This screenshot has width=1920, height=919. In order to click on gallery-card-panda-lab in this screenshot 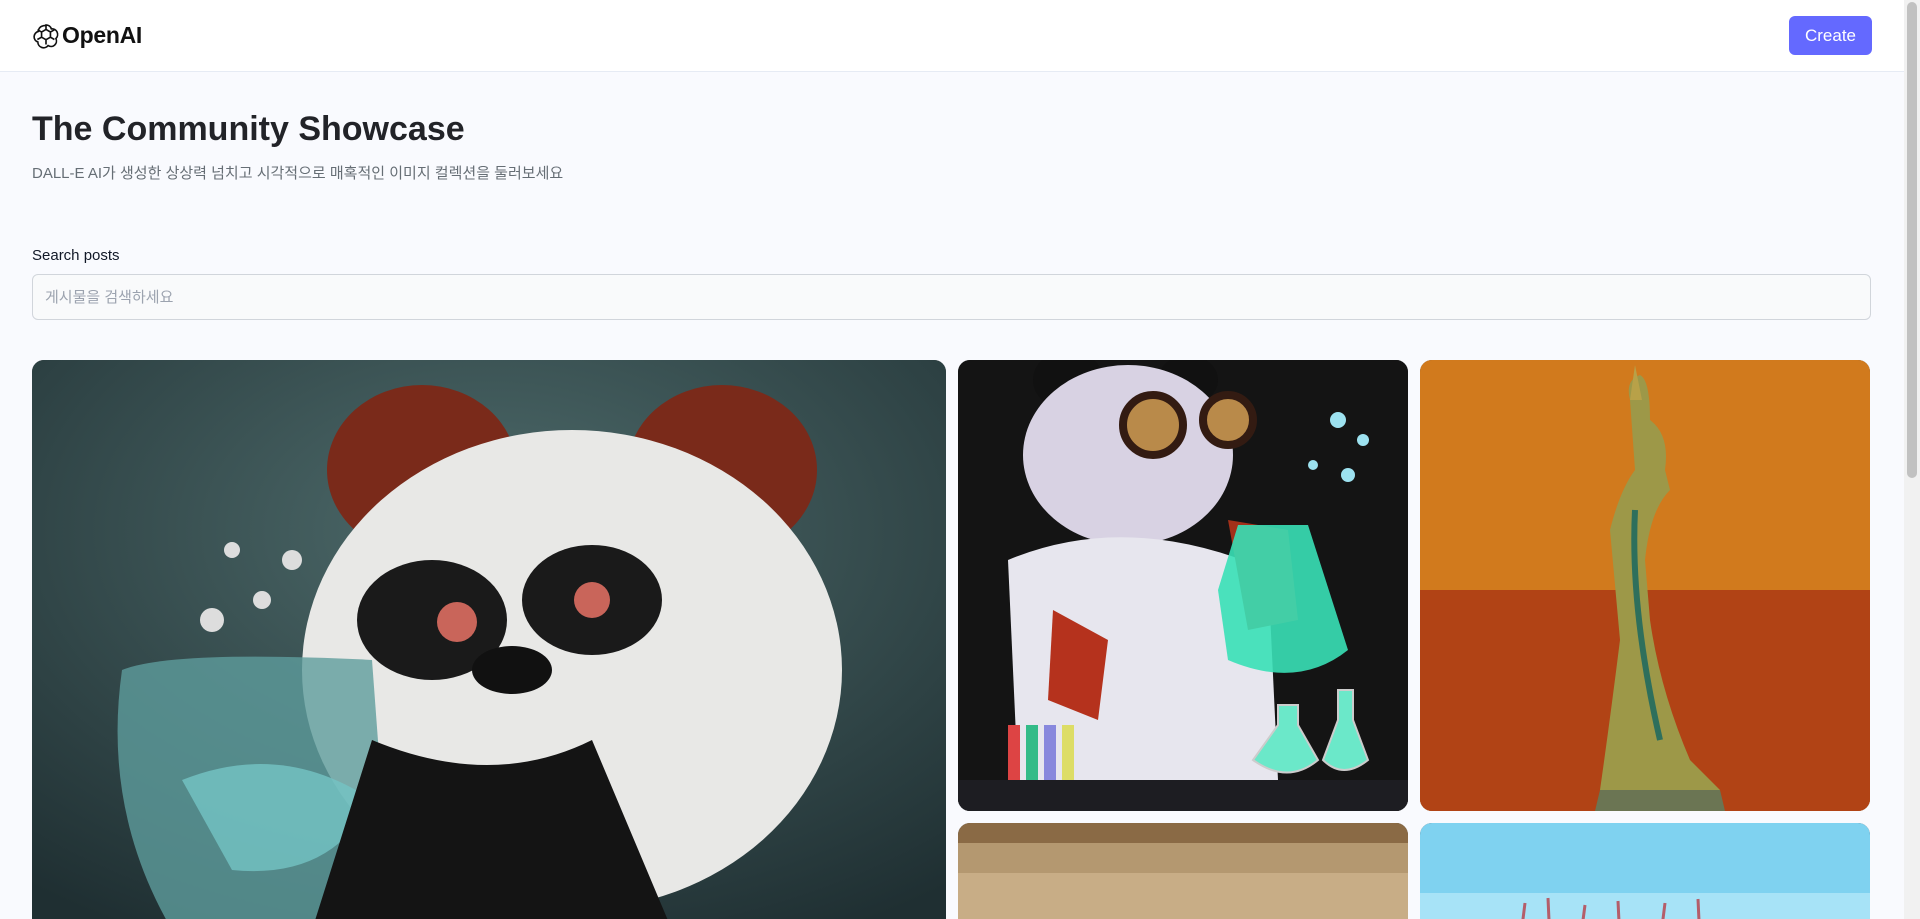, I will do `click(1183, 585)`.